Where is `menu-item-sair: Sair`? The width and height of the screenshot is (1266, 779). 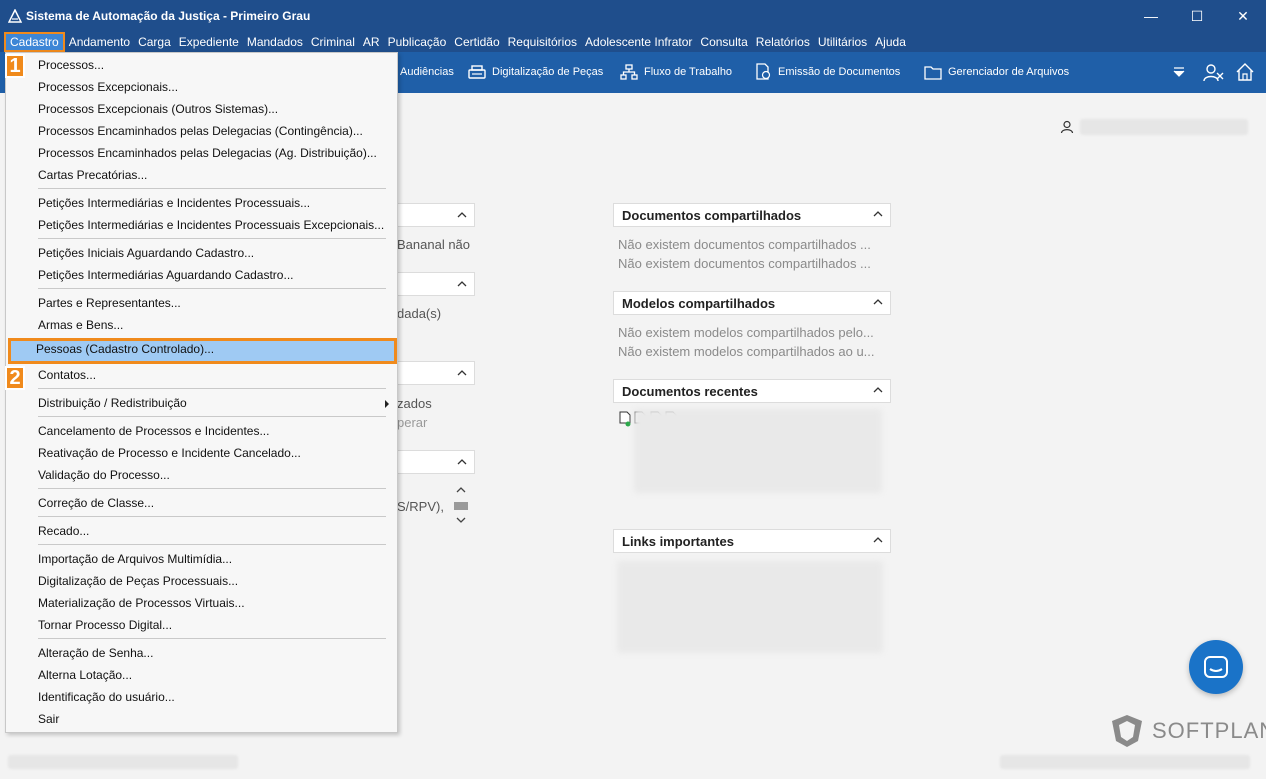 menu-item-sair: Sair is located at coordinates (202, 719).